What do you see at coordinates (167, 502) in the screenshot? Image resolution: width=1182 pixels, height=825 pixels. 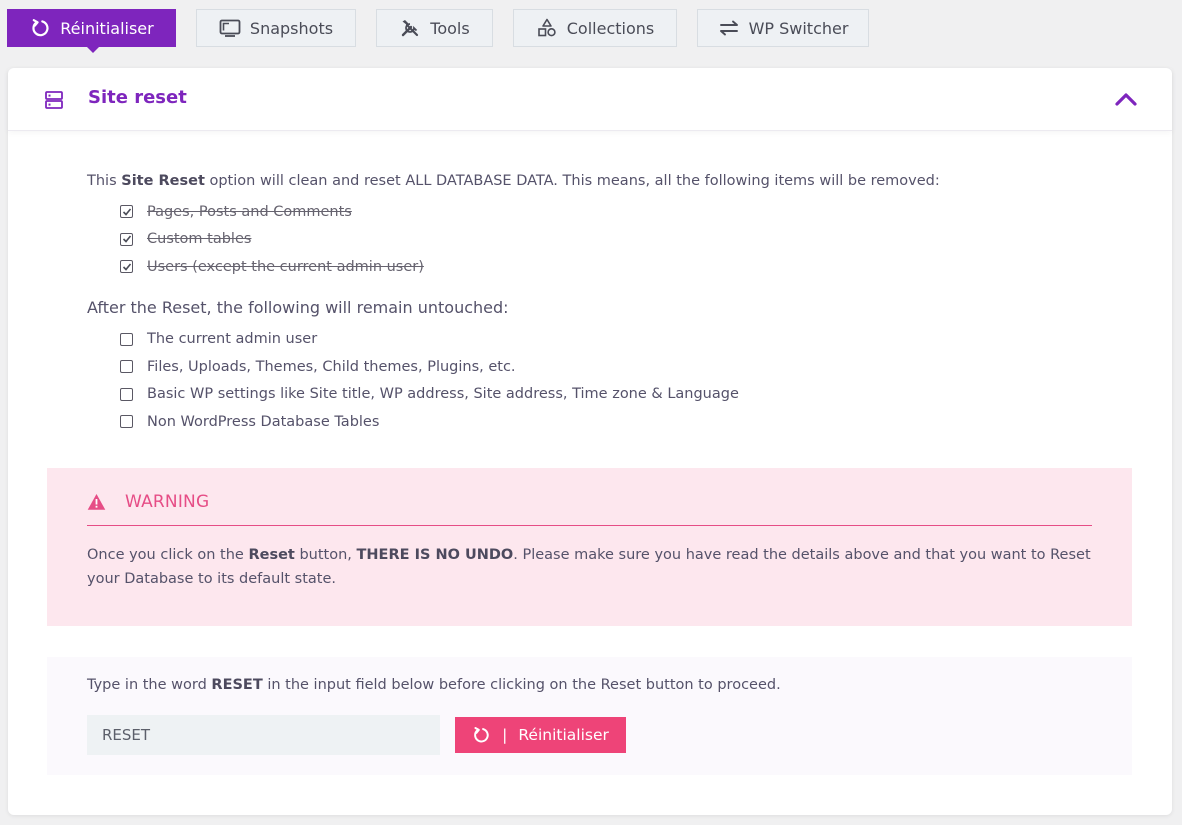 I see `warning-title: WARNING` at bounding box center [167, 502].